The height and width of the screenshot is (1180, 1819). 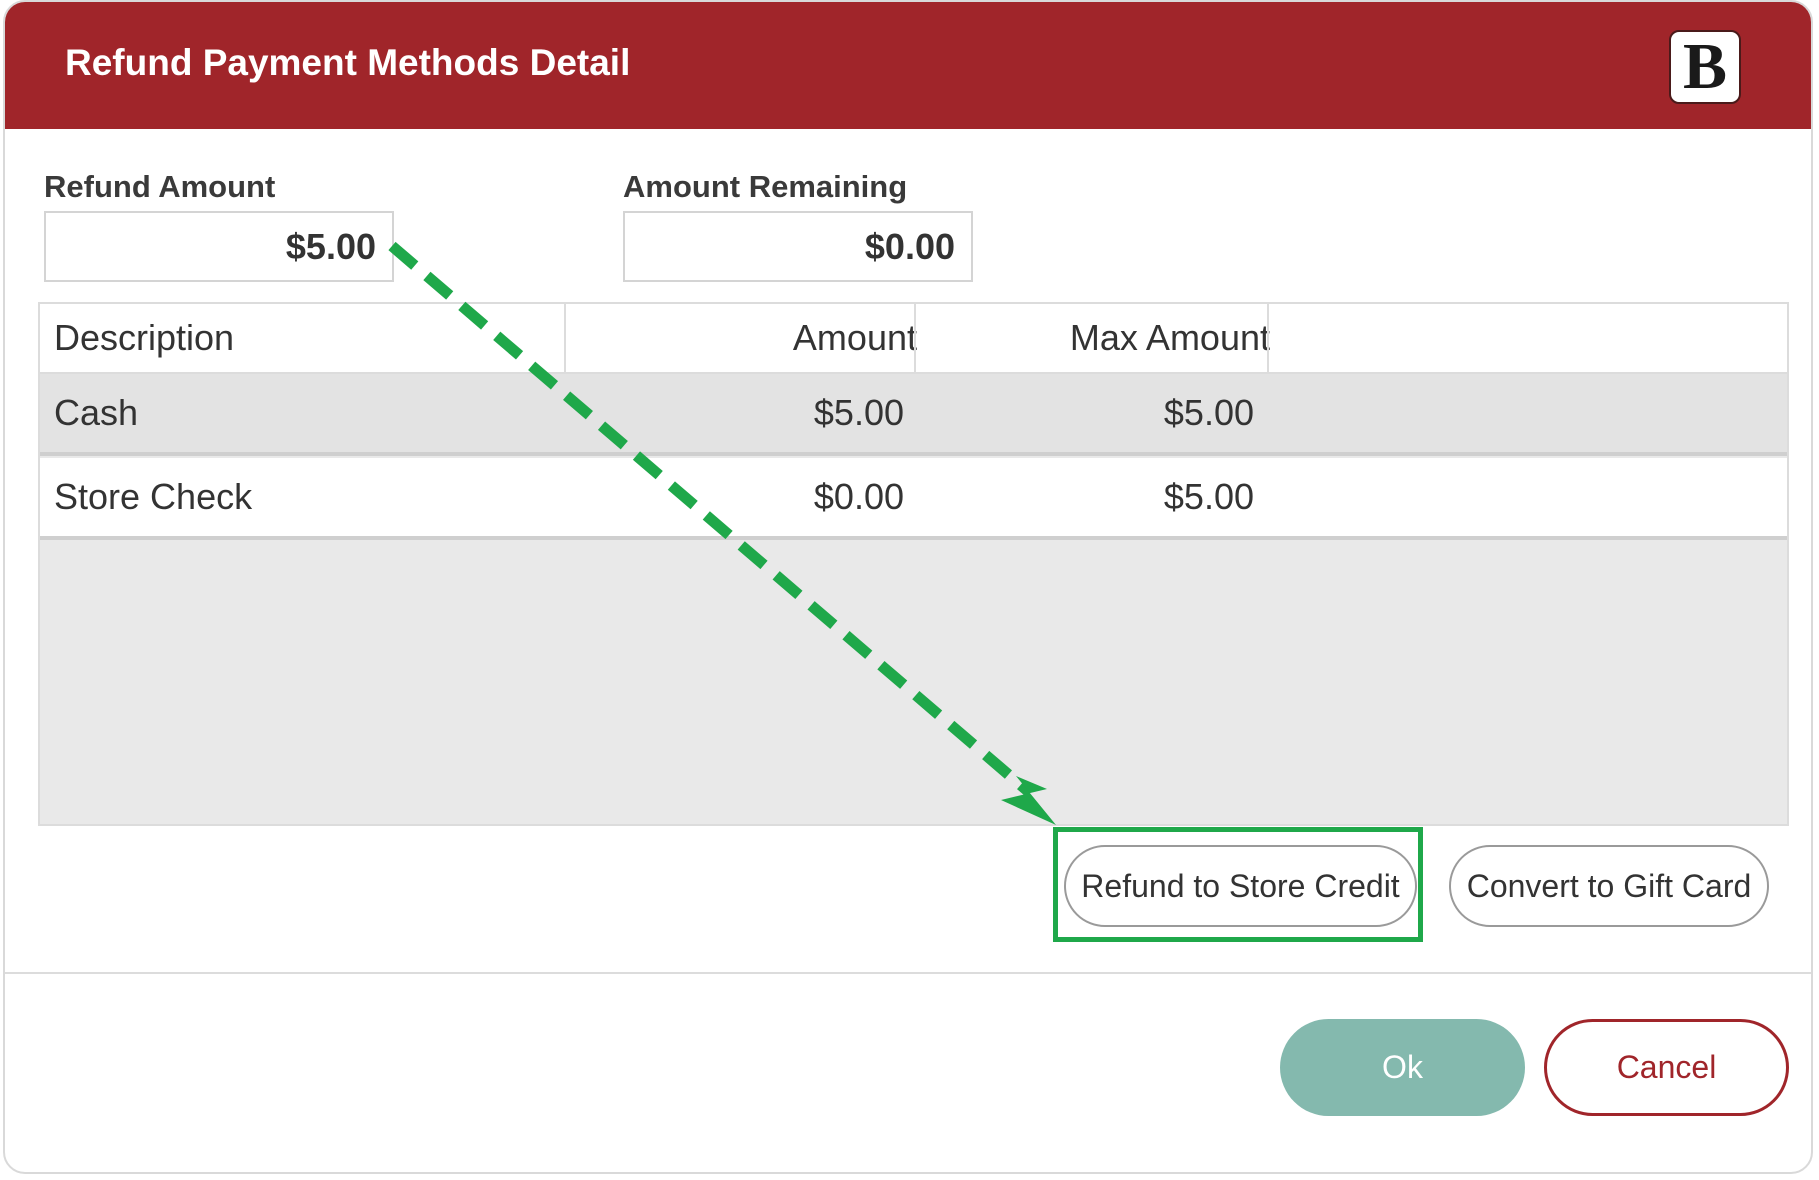 I want to click on amount-remaining-field: $0.00, so click(x=798, y=246).